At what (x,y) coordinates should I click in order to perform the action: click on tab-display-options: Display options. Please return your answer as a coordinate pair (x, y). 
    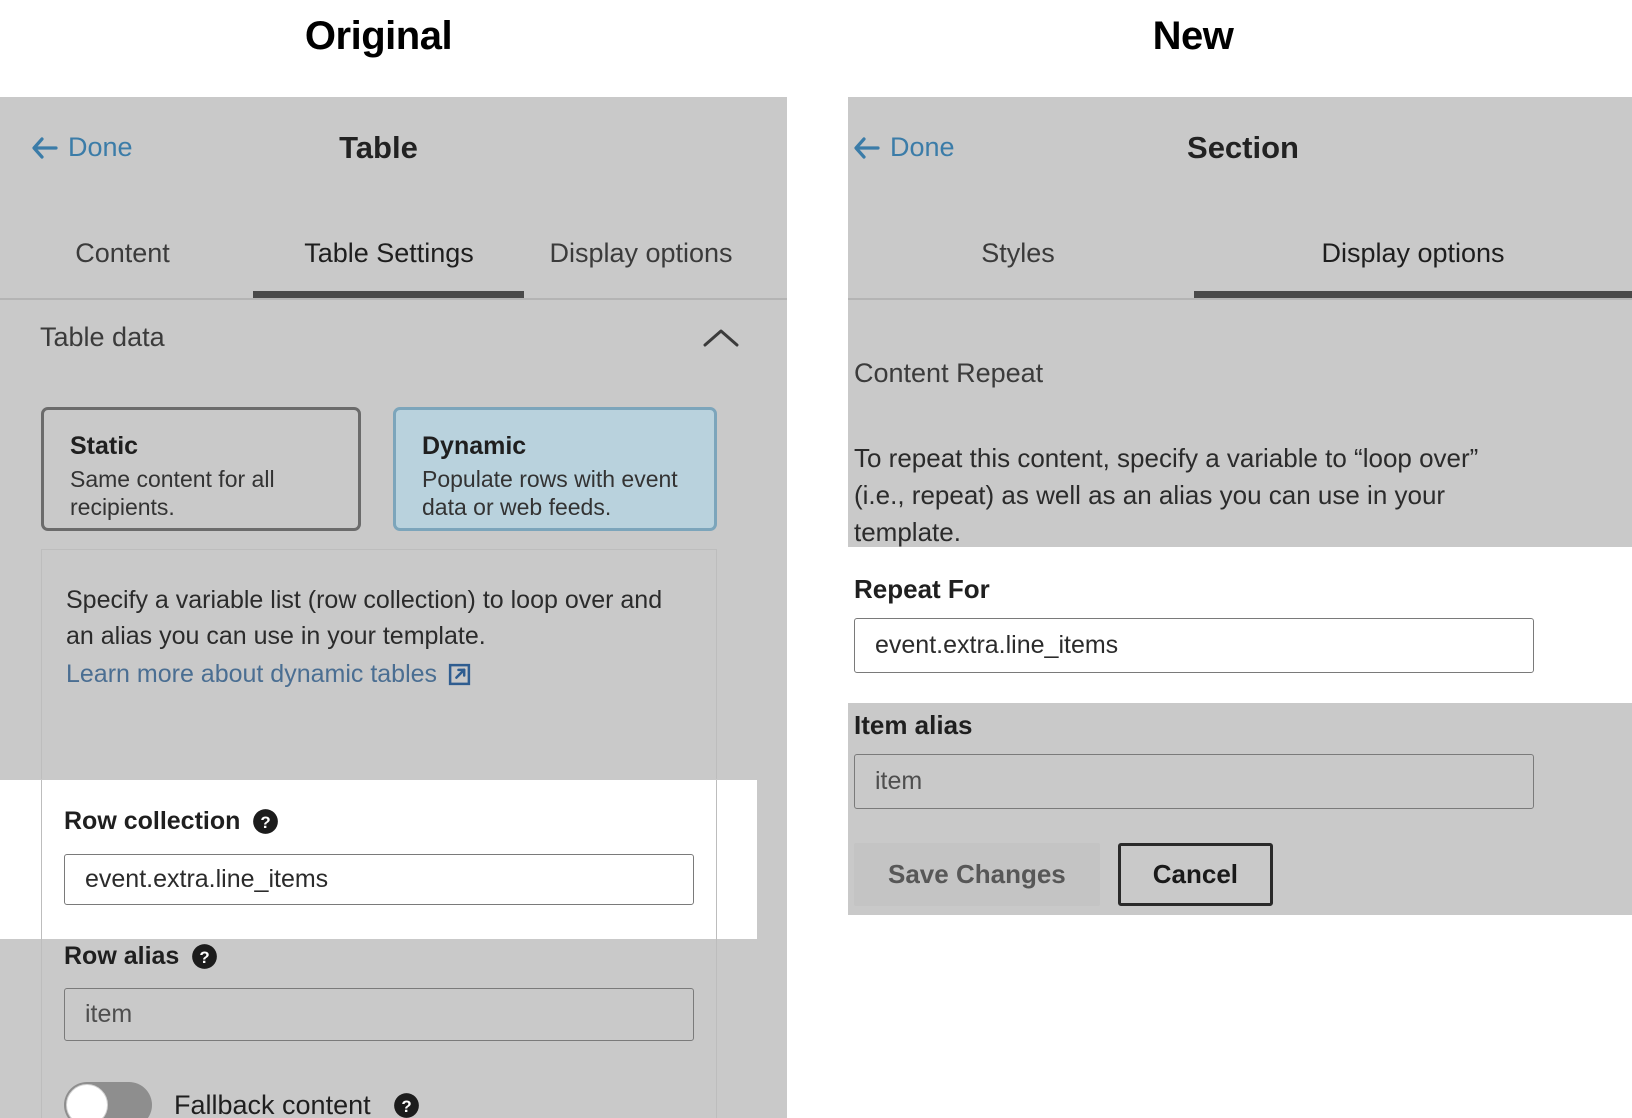
    Looking at the image, I should click on (641, 253).